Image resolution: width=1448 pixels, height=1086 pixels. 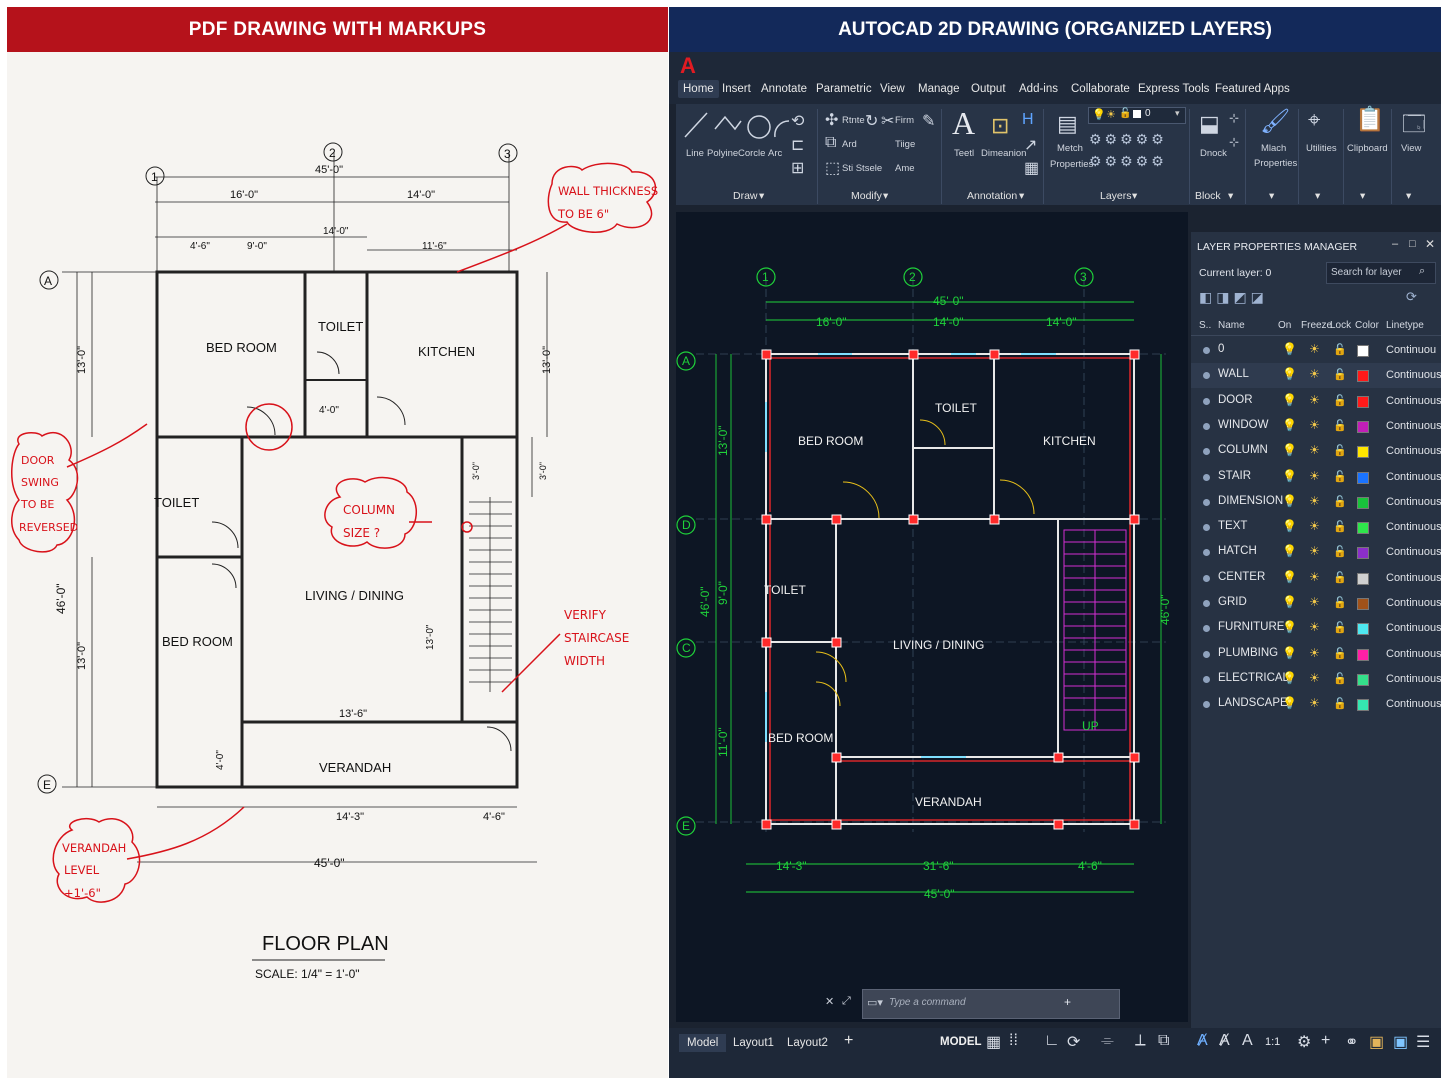 I want to click on text-tool-icon: A, so click(x=963, y=123).